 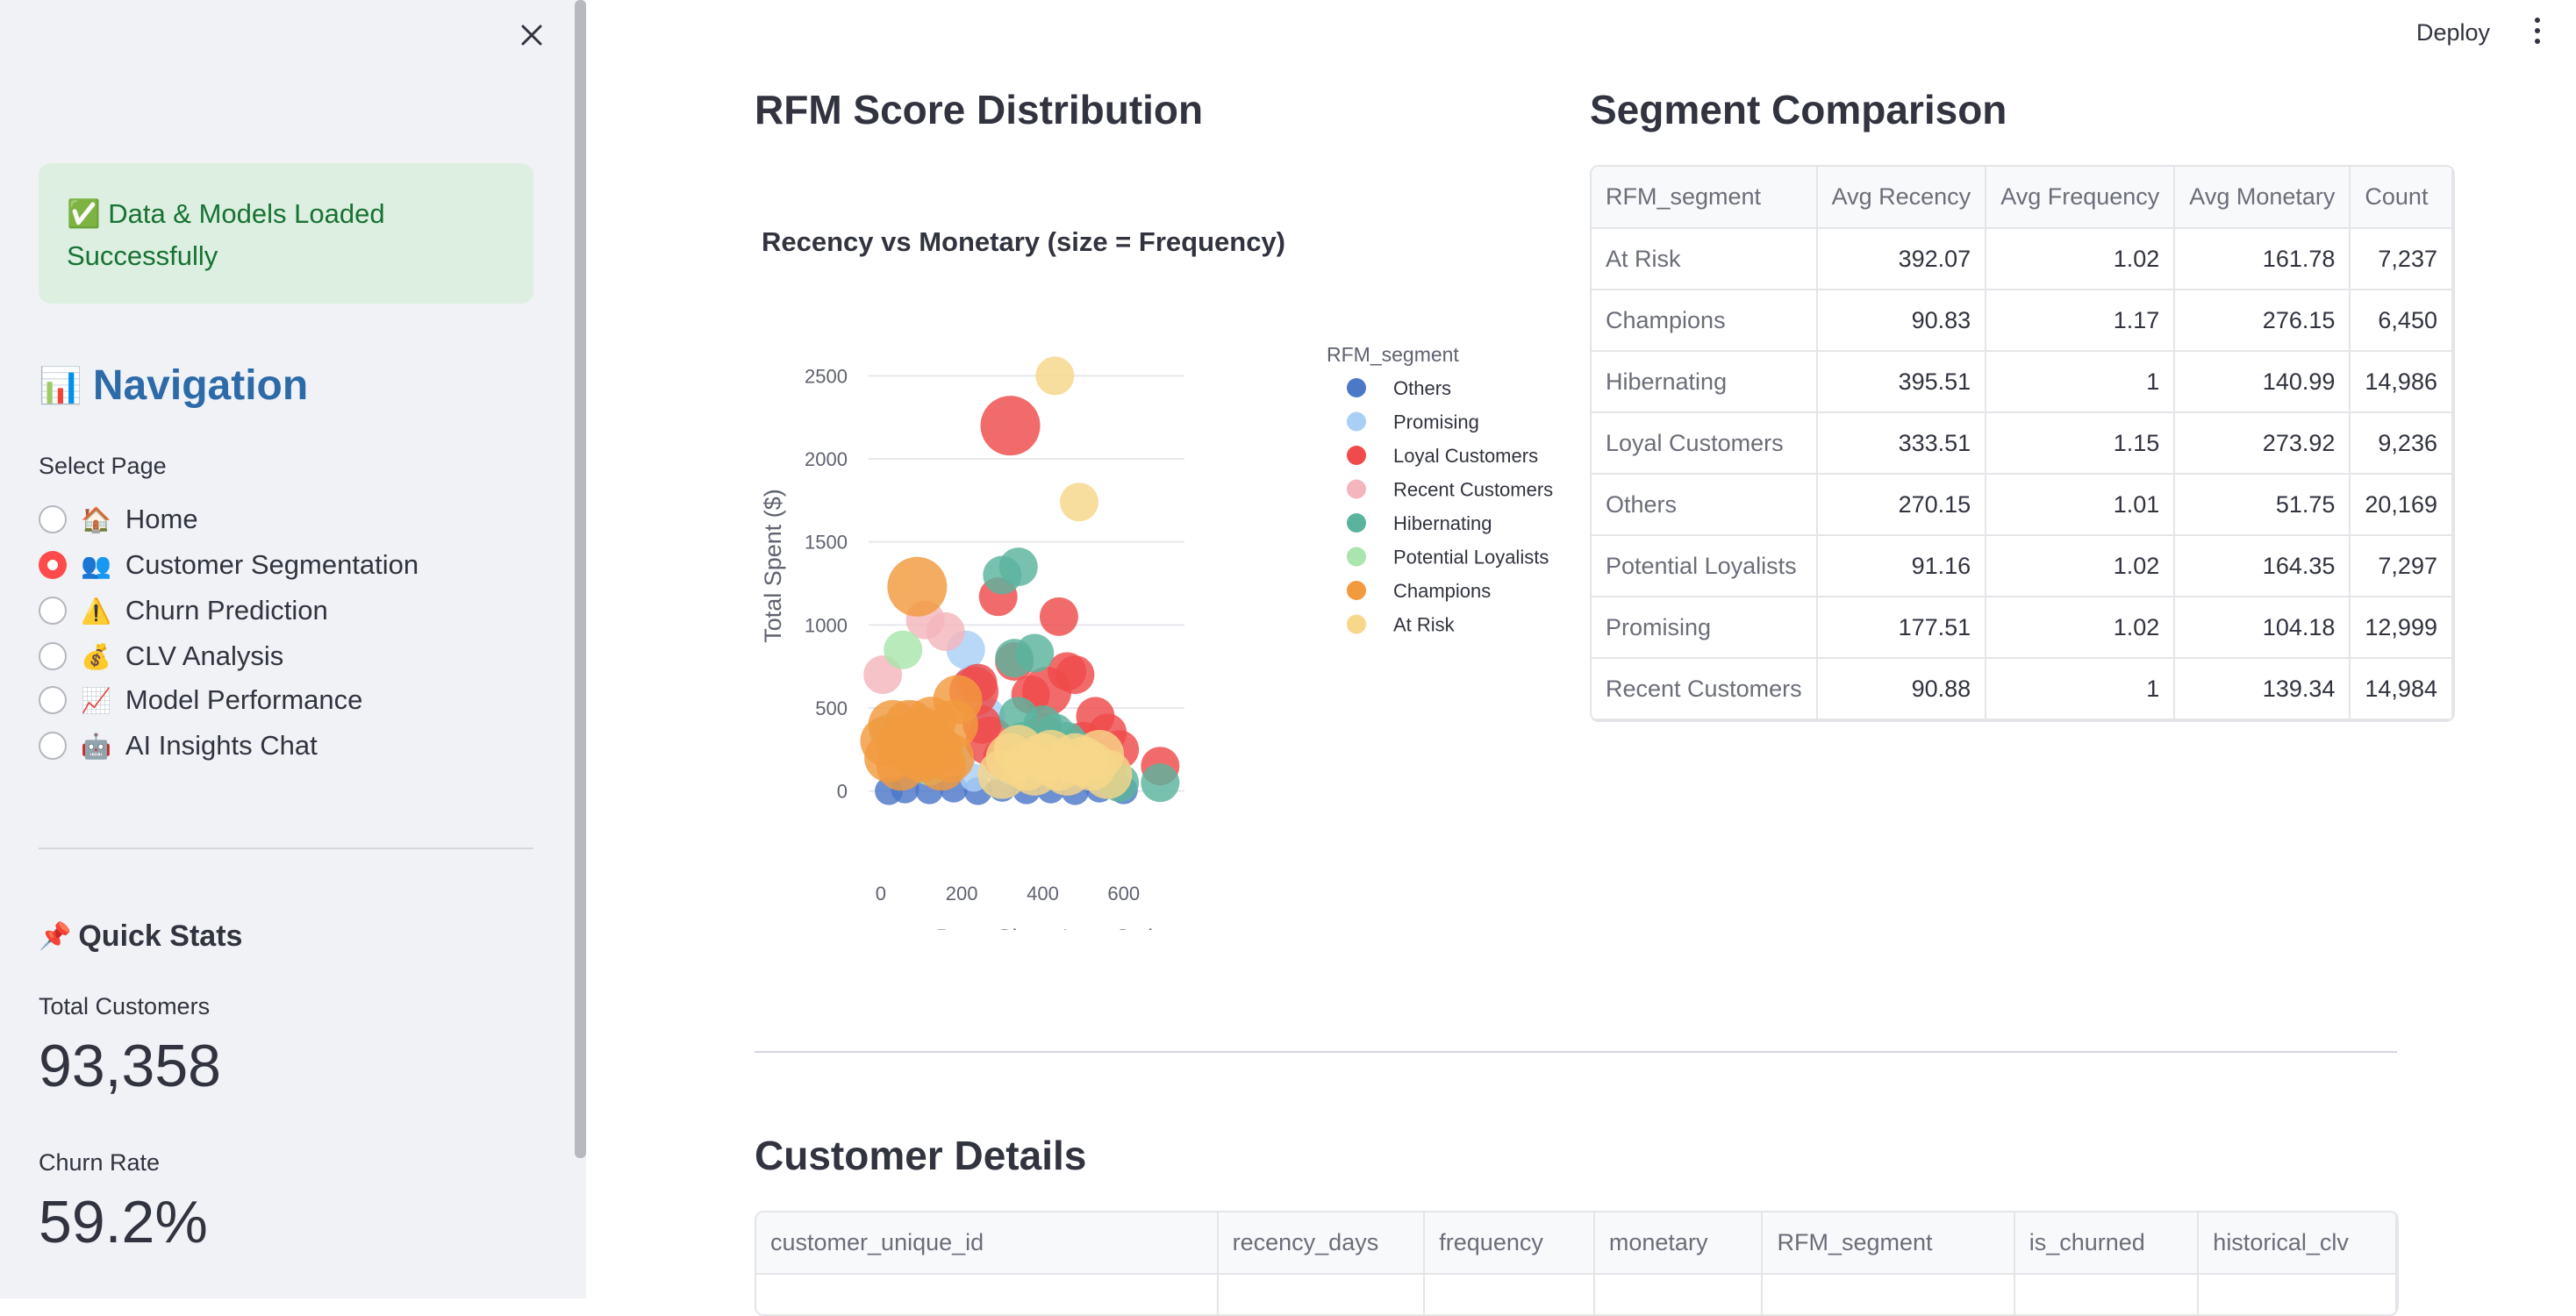 What do you see at coordinates (2081, 198) in the screenshot?
I see `column-header: Avg Frequency` at bounding box center [2081, 198].